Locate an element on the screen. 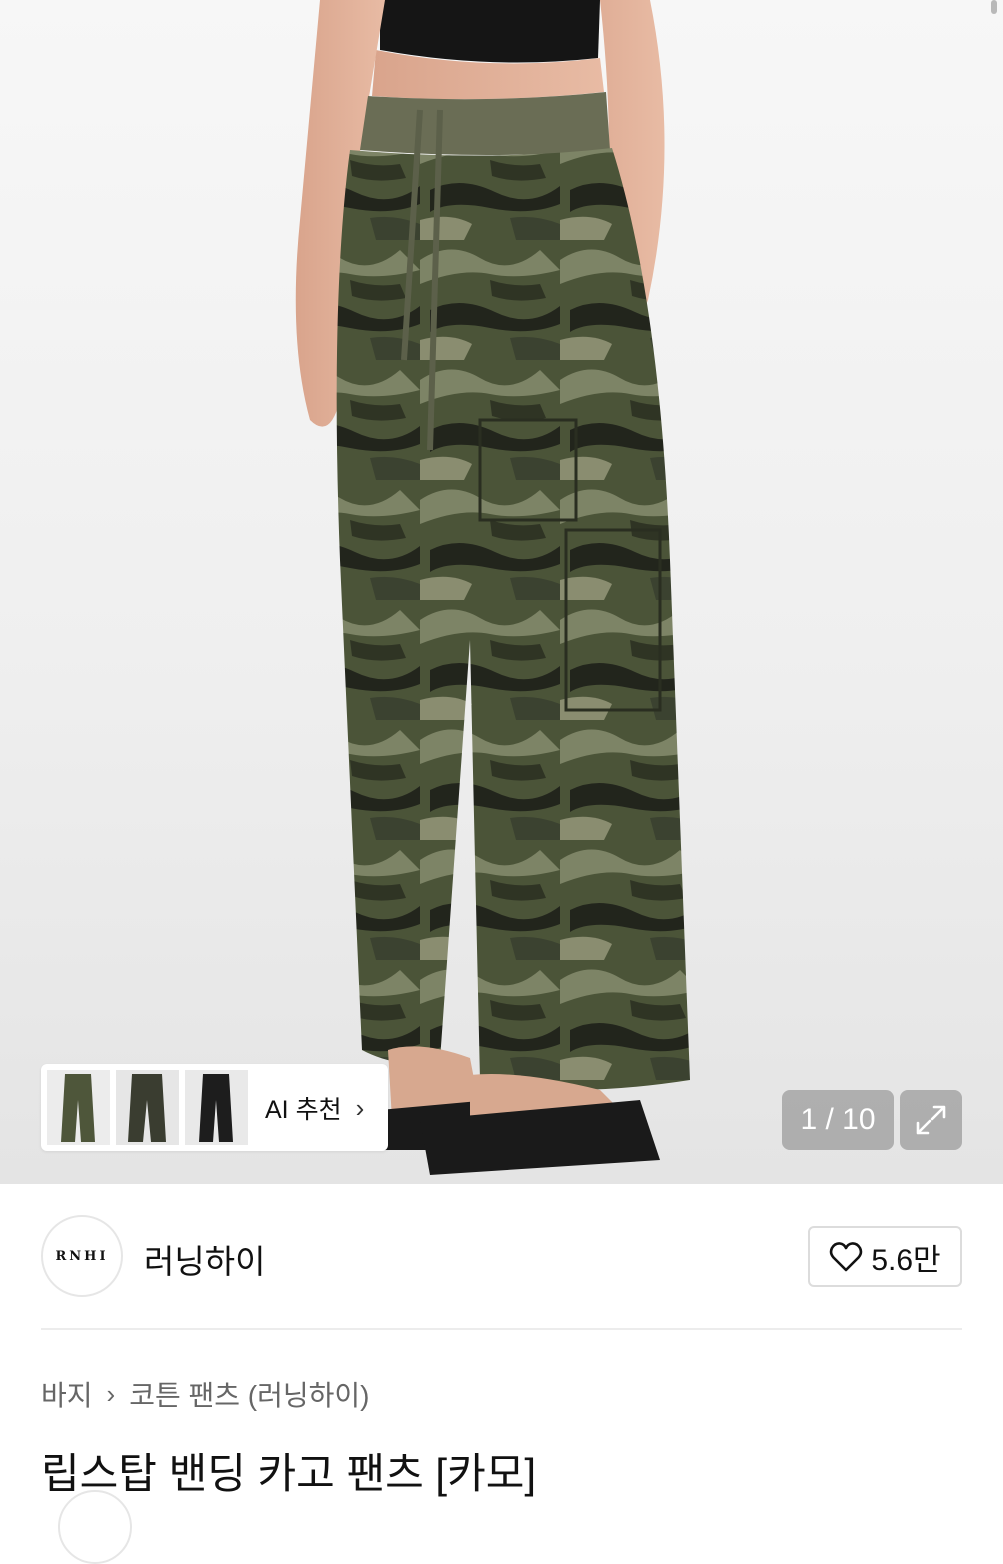  expand-icon is located at coordinates (931, 1120).